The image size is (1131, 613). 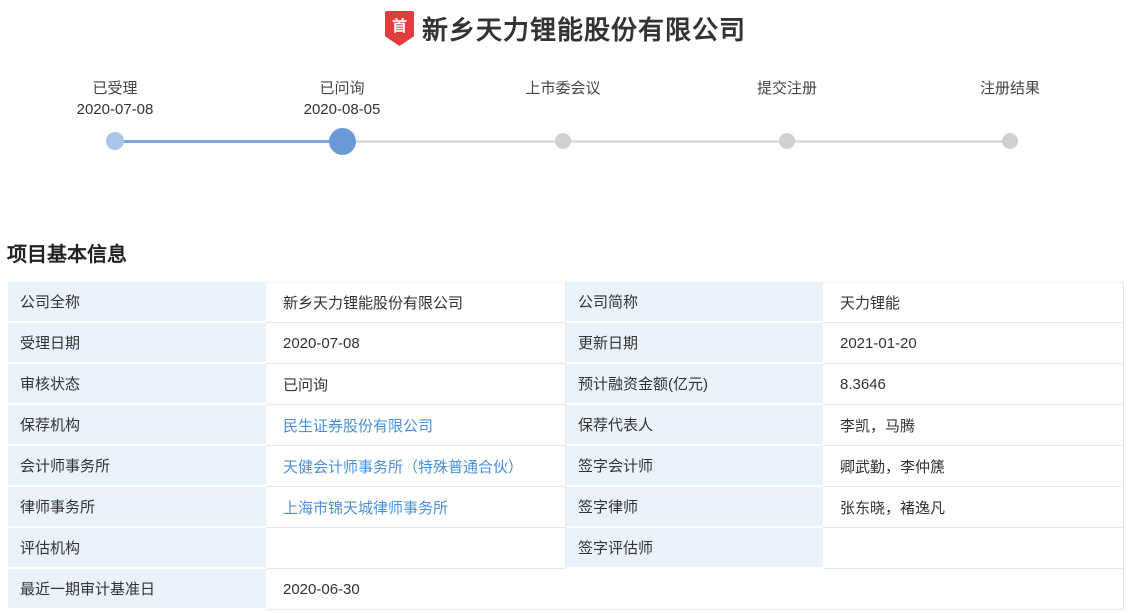 What do you see at coordinates (583, 30) in the screenshot?
I see `page-title: 新乡天力锂能股份有限公司` at bounding box center [583, 30].